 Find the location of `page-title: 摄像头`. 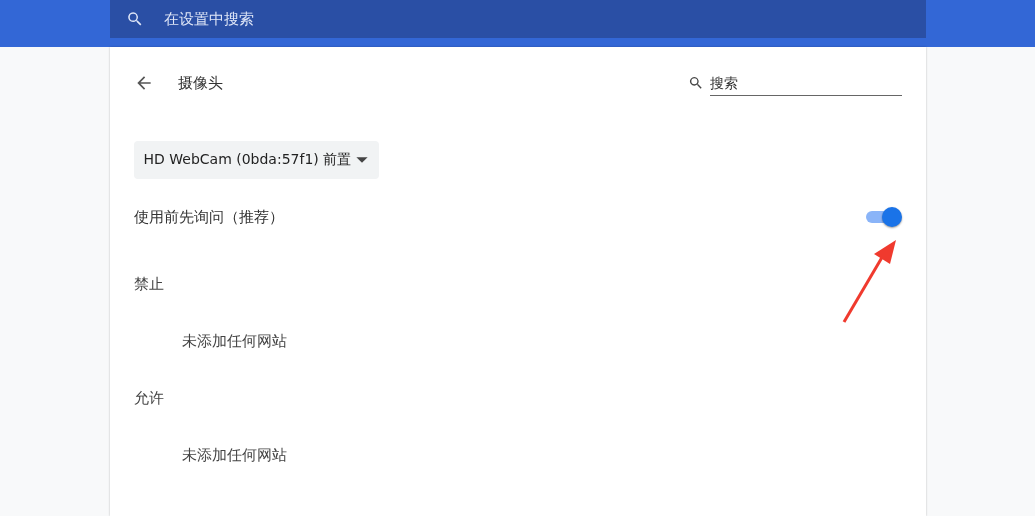

page-title: 摄像头 is located at coordinates (200, 83).